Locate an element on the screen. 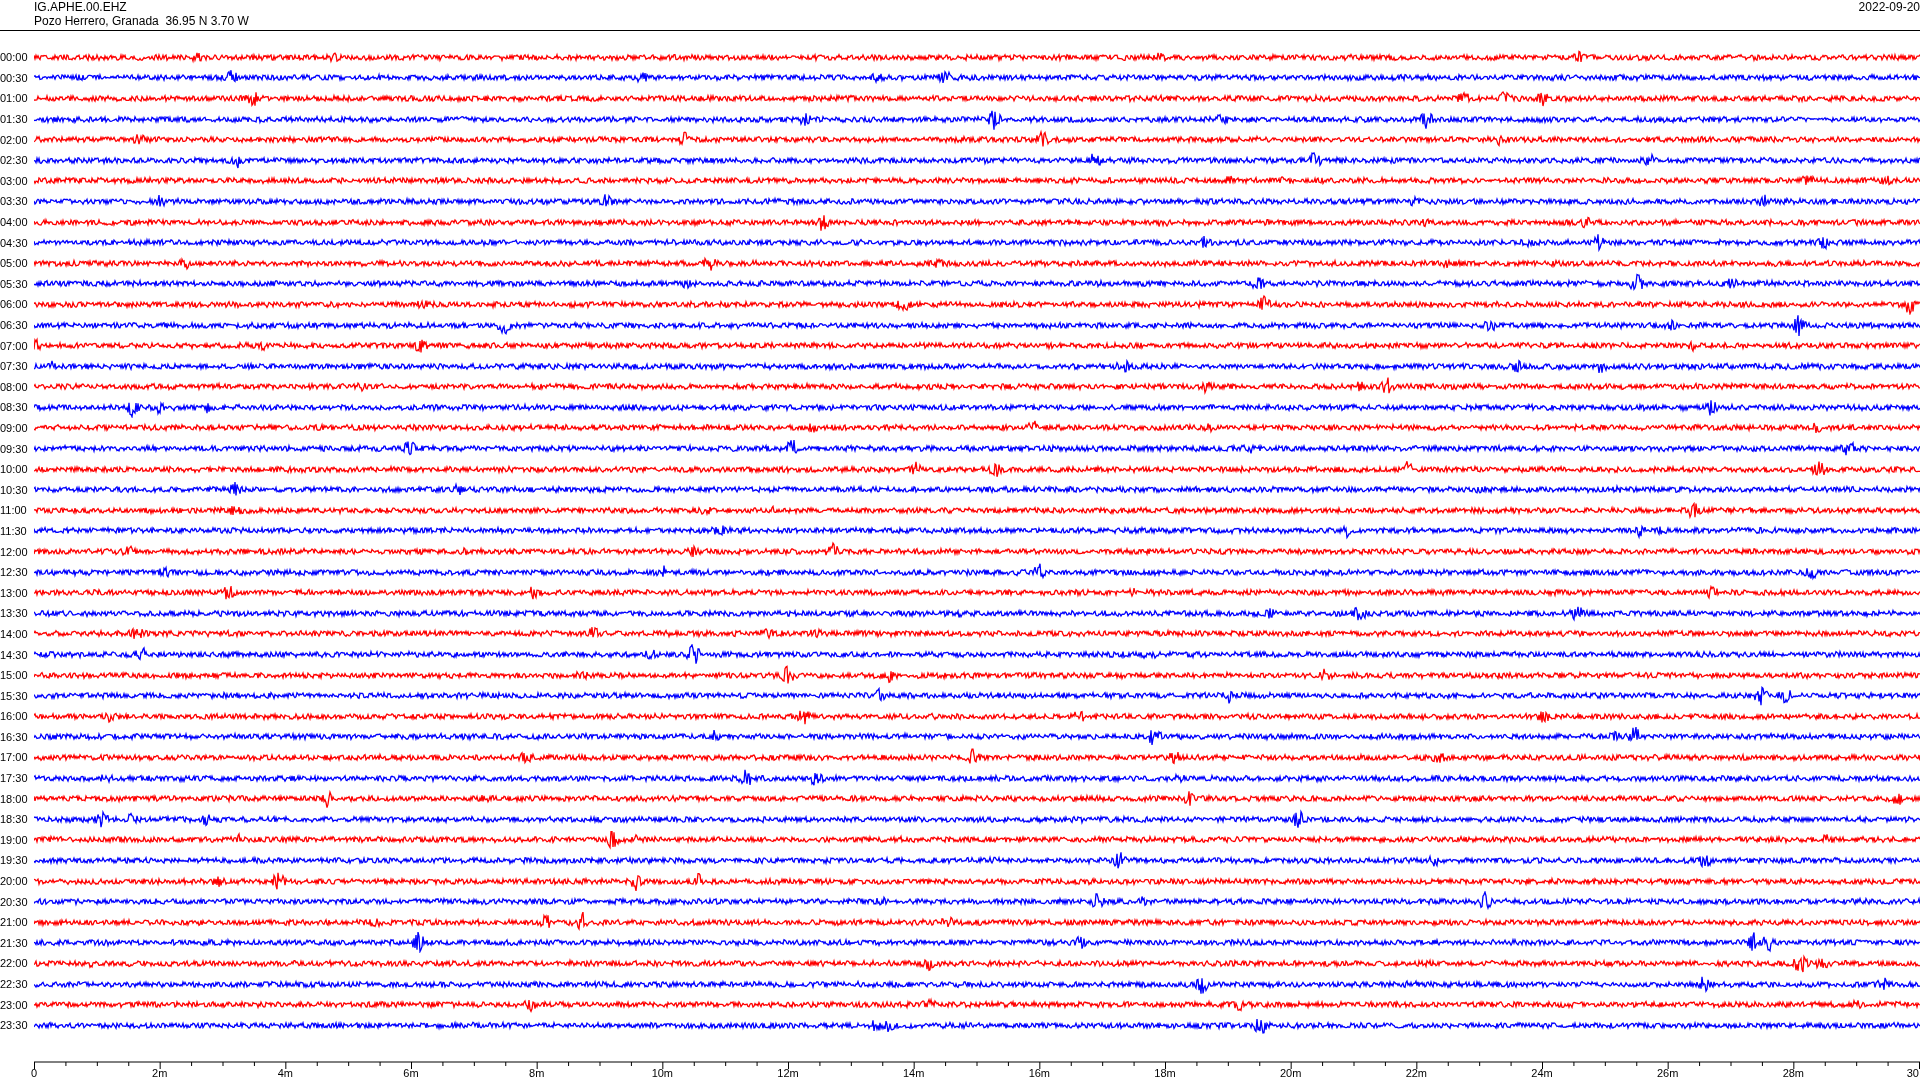  time-label: 05:30 is located at coordinates (14, 283).